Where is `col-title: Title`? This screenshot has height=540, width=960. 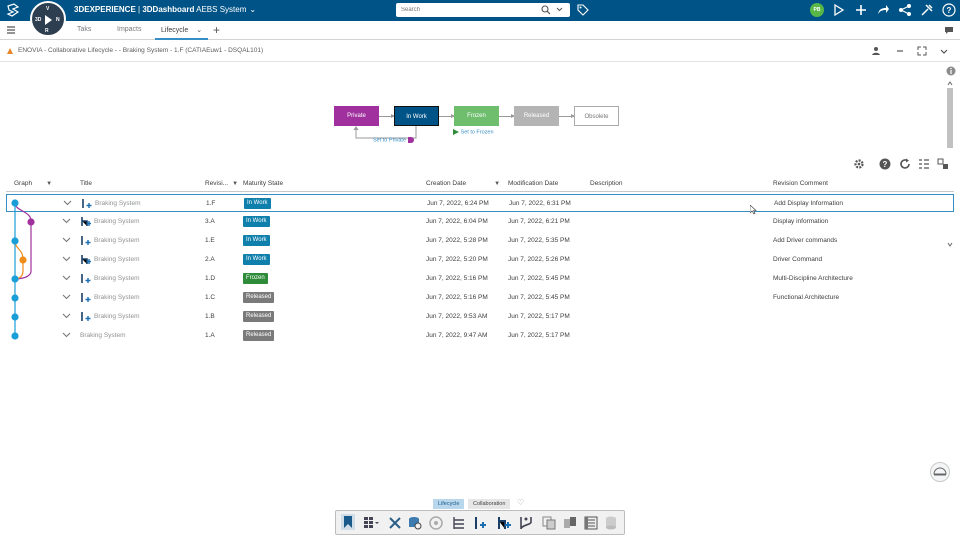
col-title: Title is located at coordinates (86, 183).